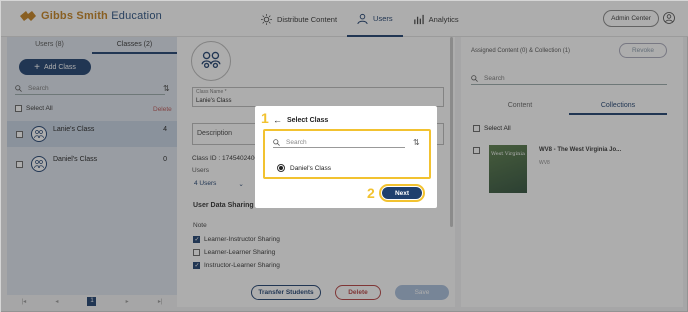 The height and width of the screenshot is (312, 688). I want to click on step-marker-2: 2, so click(371, 193).